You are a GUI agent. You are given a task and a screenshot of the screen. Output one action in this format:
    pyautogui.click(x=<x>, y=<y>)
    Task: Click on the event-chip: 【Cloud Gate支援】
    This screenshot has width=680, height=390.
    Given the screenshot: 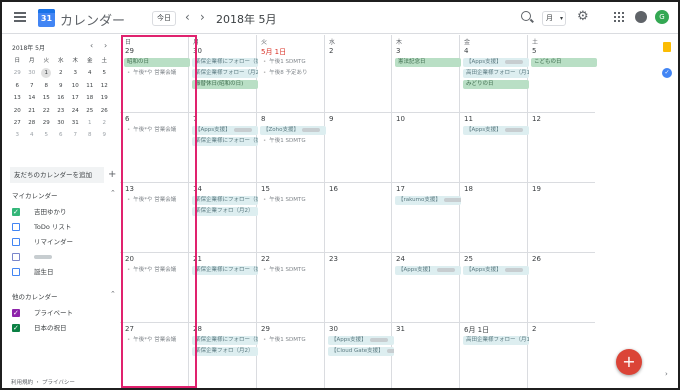 What is the action you would take?
    pyautogui.click(x=361, y=351)
    